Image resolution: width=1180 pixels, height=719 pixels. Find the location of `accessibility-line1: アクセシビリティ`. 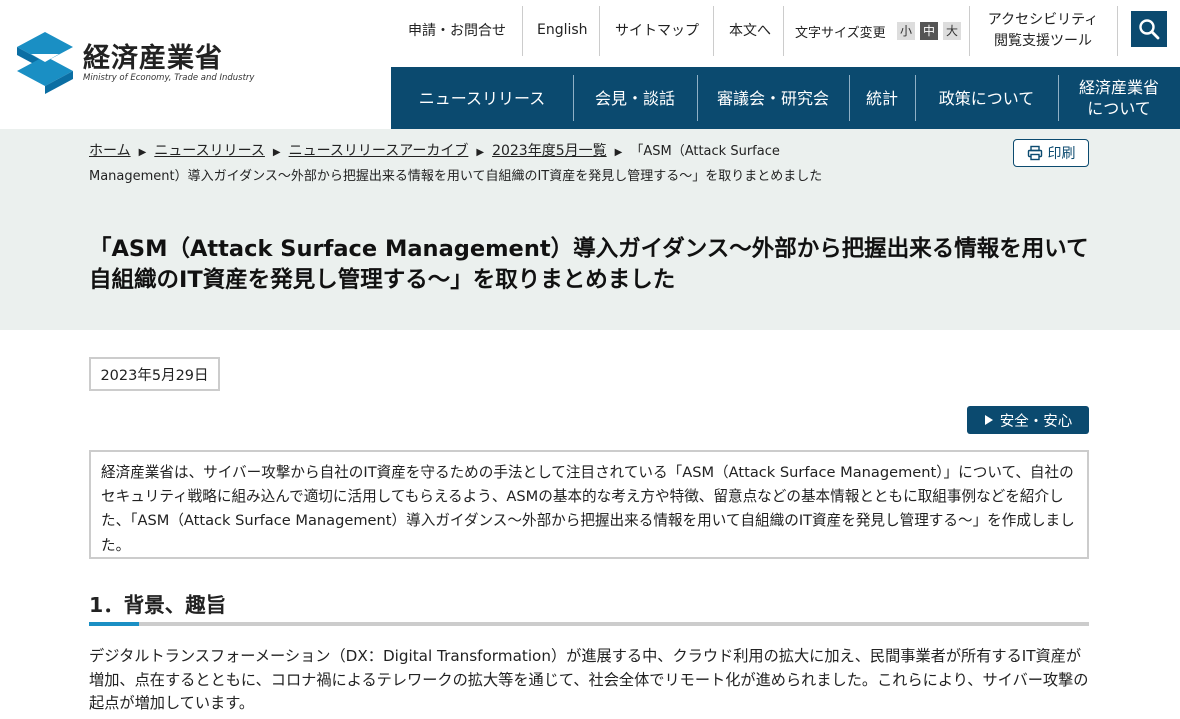

accessibility-line1: アクセシビリティ is located at coordinates (1043, 20).